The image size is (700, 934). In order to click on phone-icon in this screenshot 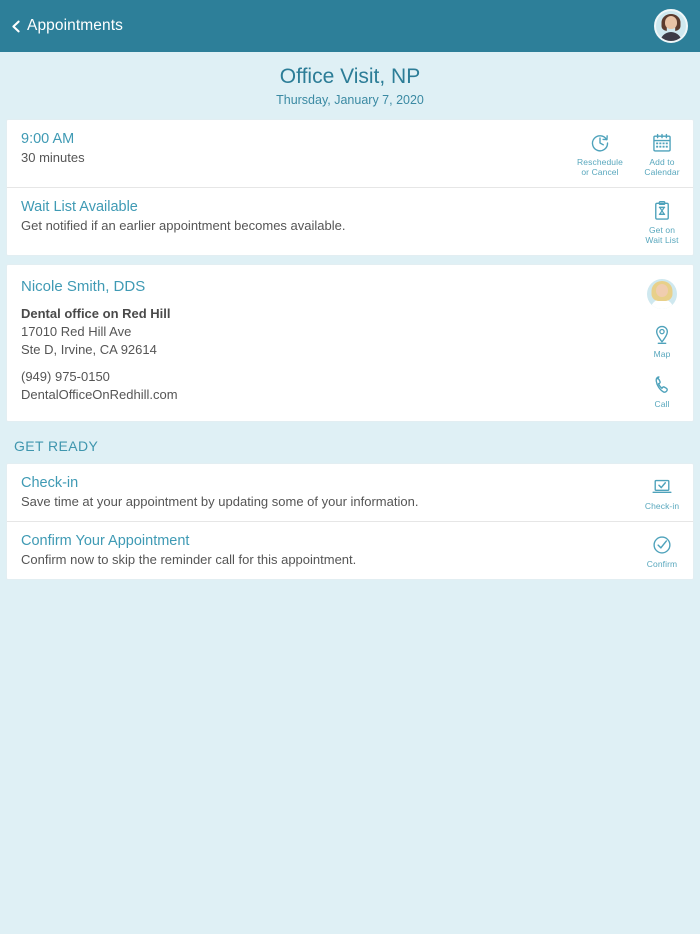, I will do `click(662, 385)`.